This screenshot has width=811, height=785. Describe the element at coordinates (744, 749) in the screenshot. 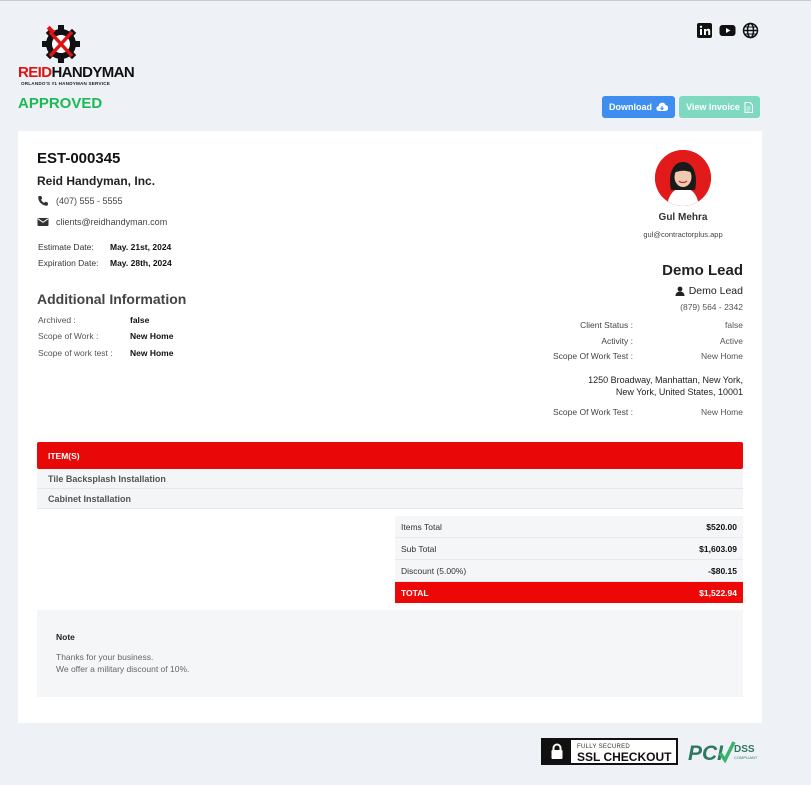

I see `svg-text: DSS` at that location.